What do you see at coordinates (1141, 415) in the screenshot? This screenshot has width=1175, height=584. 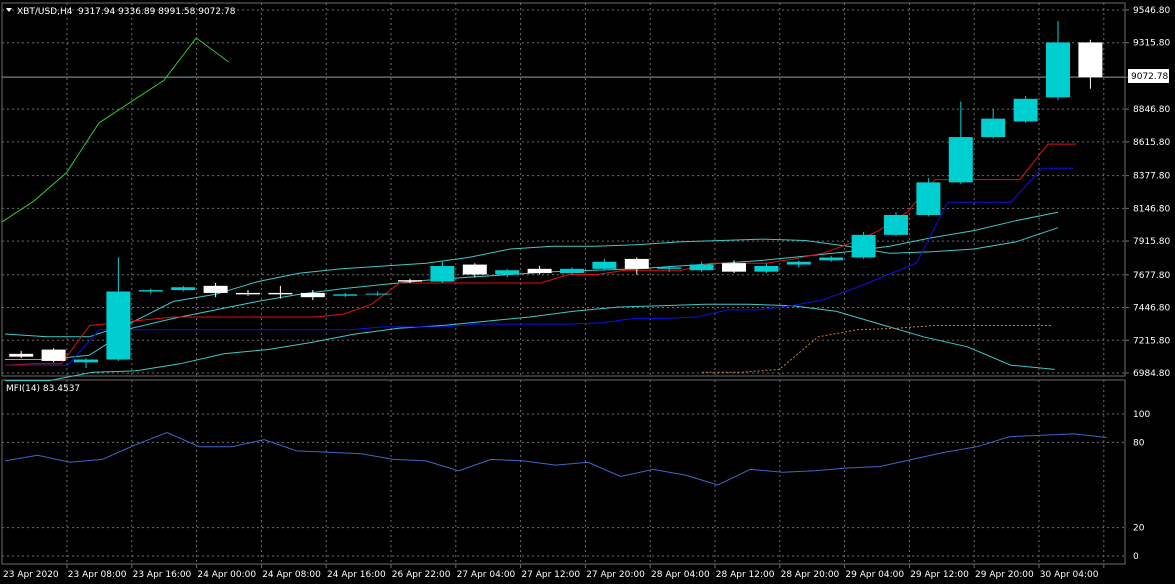 I see `mfi-tick-label: 100` at bounding box center [1141, 415].